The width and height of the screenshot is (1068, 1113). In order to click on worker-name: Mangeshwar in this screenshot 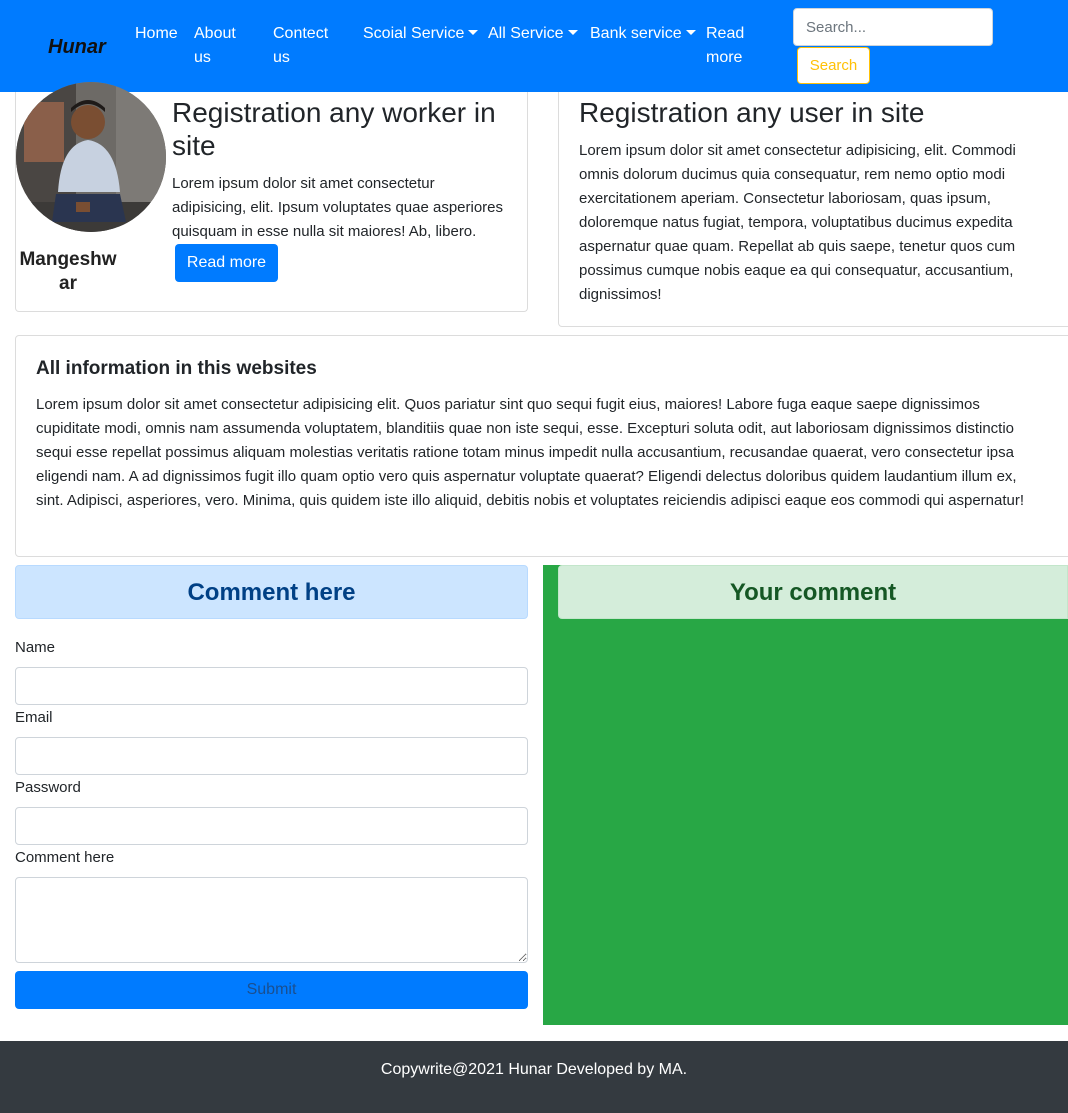, I will do `click(68, 271)`.